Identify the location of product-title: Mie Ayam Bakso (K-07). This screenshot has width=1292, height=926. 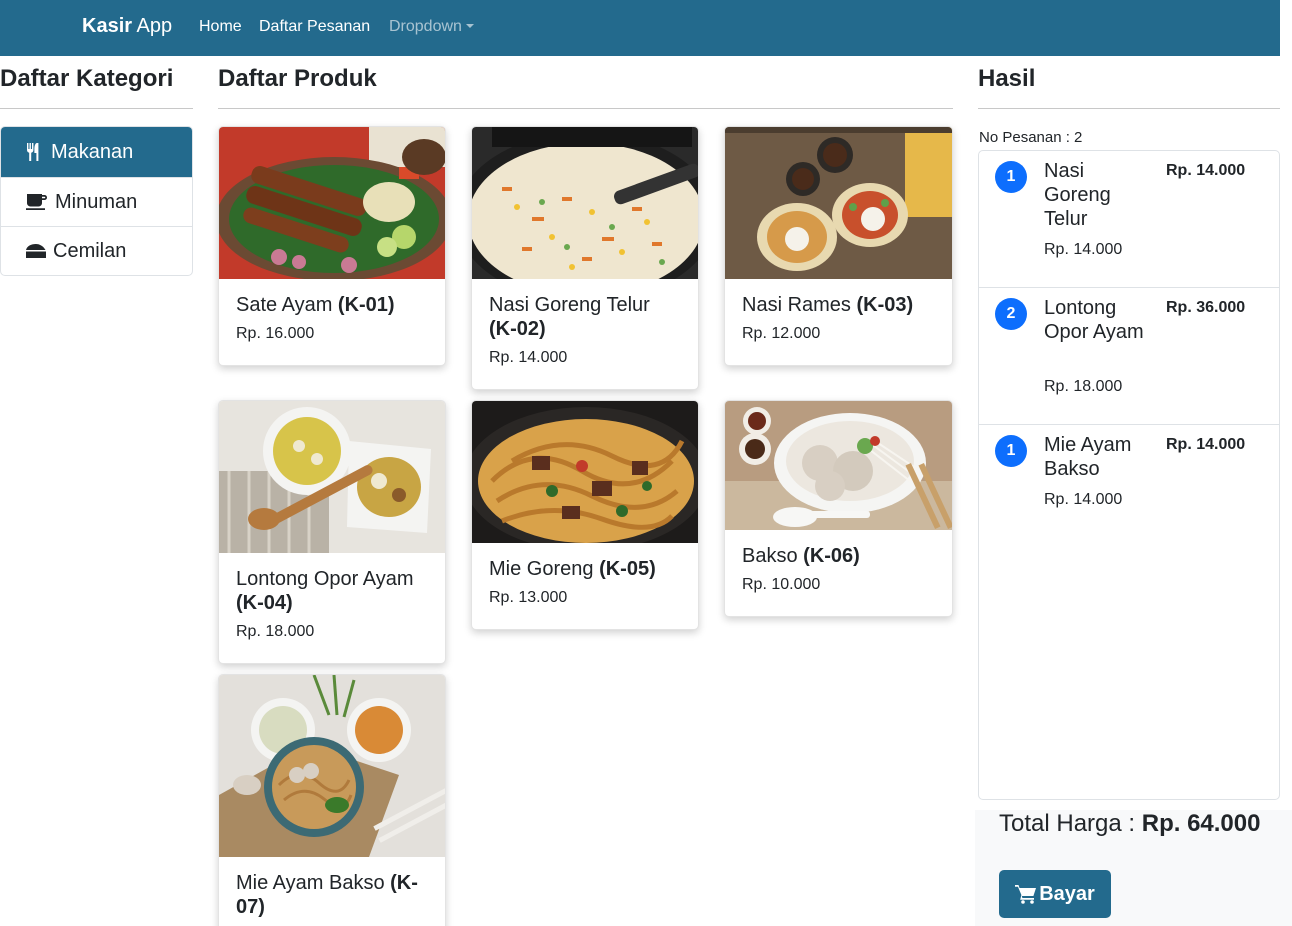
(327, 895).